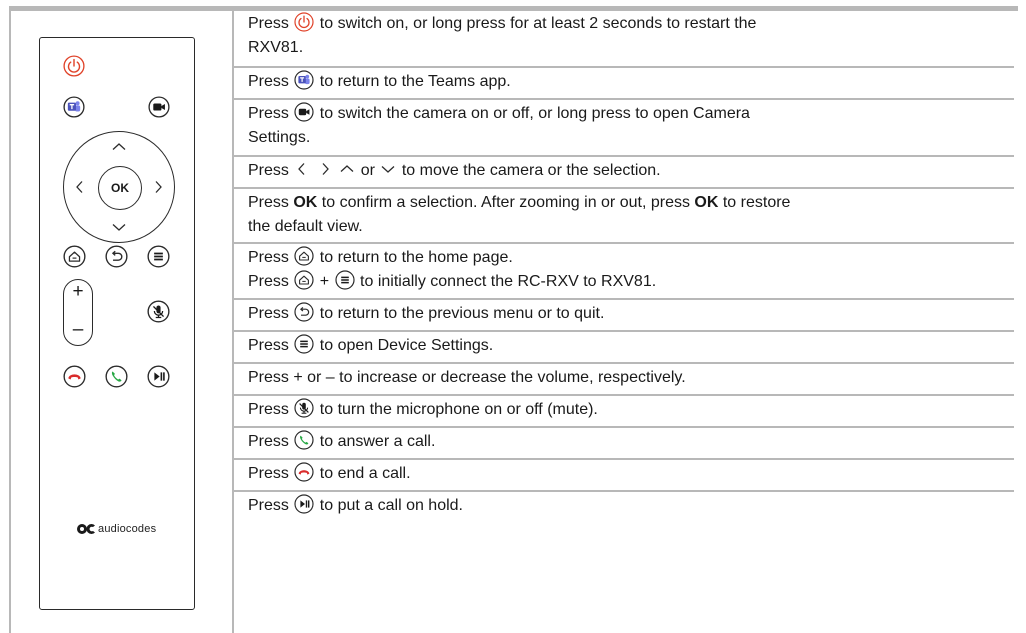  I want to click on row-text: RXV81., so click(276, 47).